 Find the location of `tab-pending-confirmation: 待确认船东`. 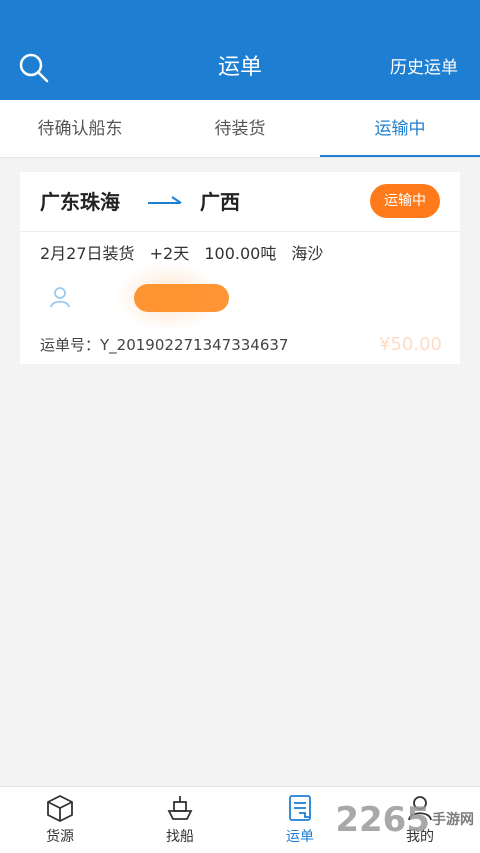

tab-pending-confirmation: 待确认船东 is located at coordinates (80, 128).